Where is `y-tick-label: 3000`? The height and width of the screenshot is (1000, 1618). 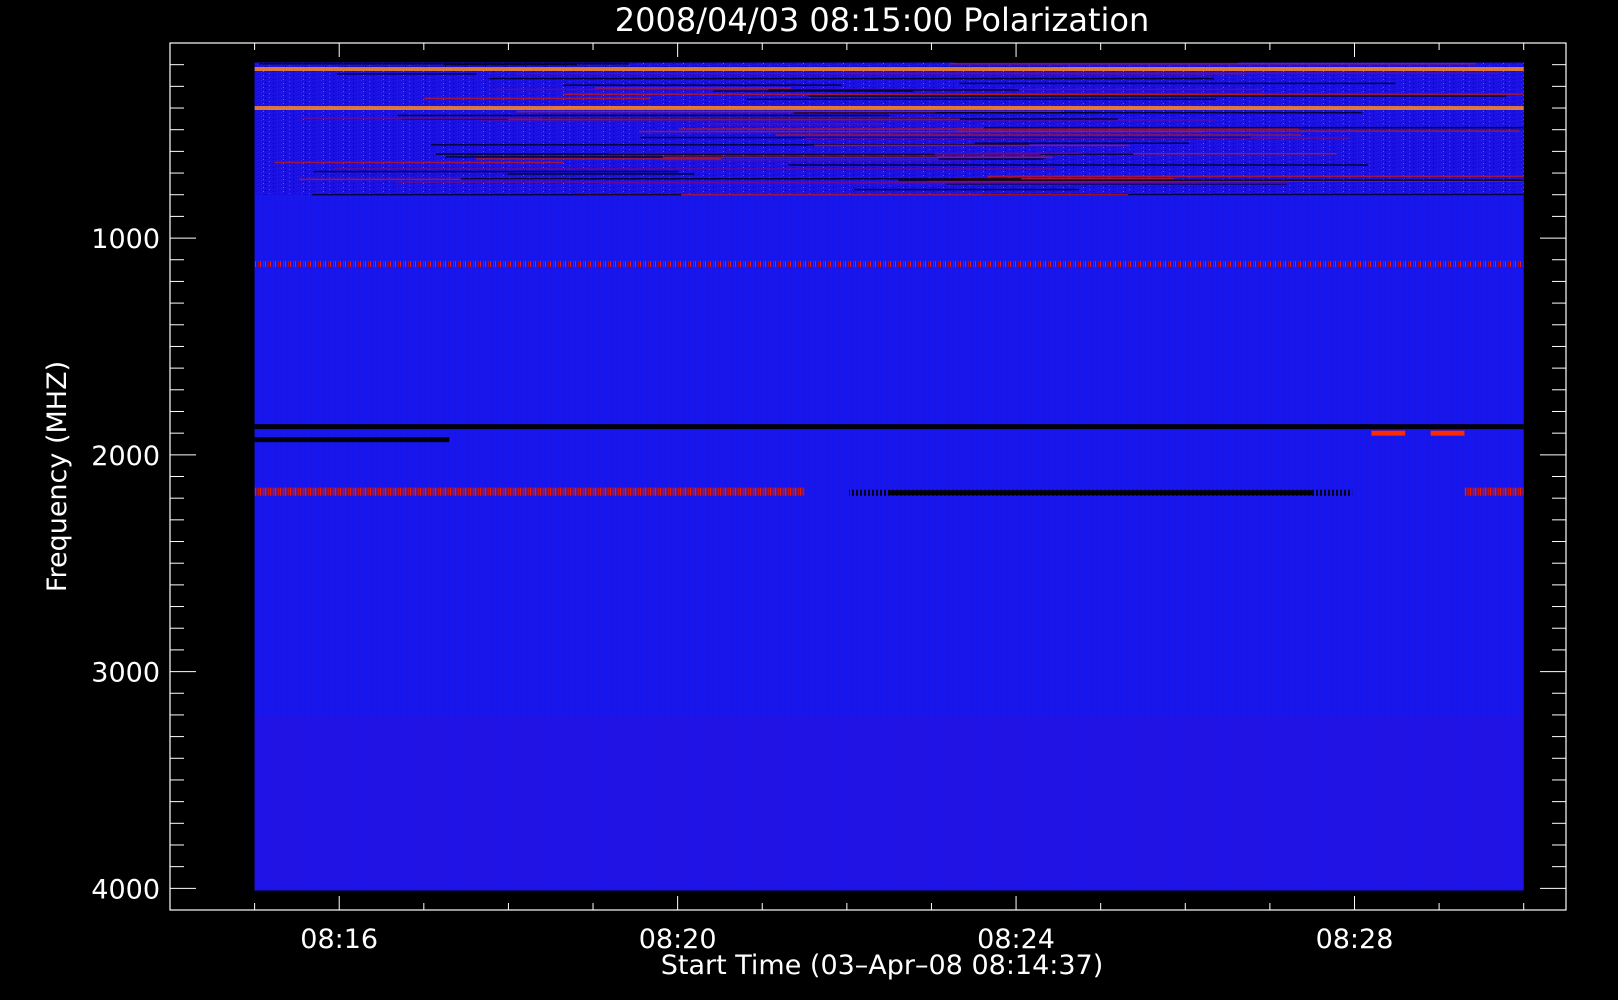
y-tick-label: 3000 is located at coordinates (125, 673).